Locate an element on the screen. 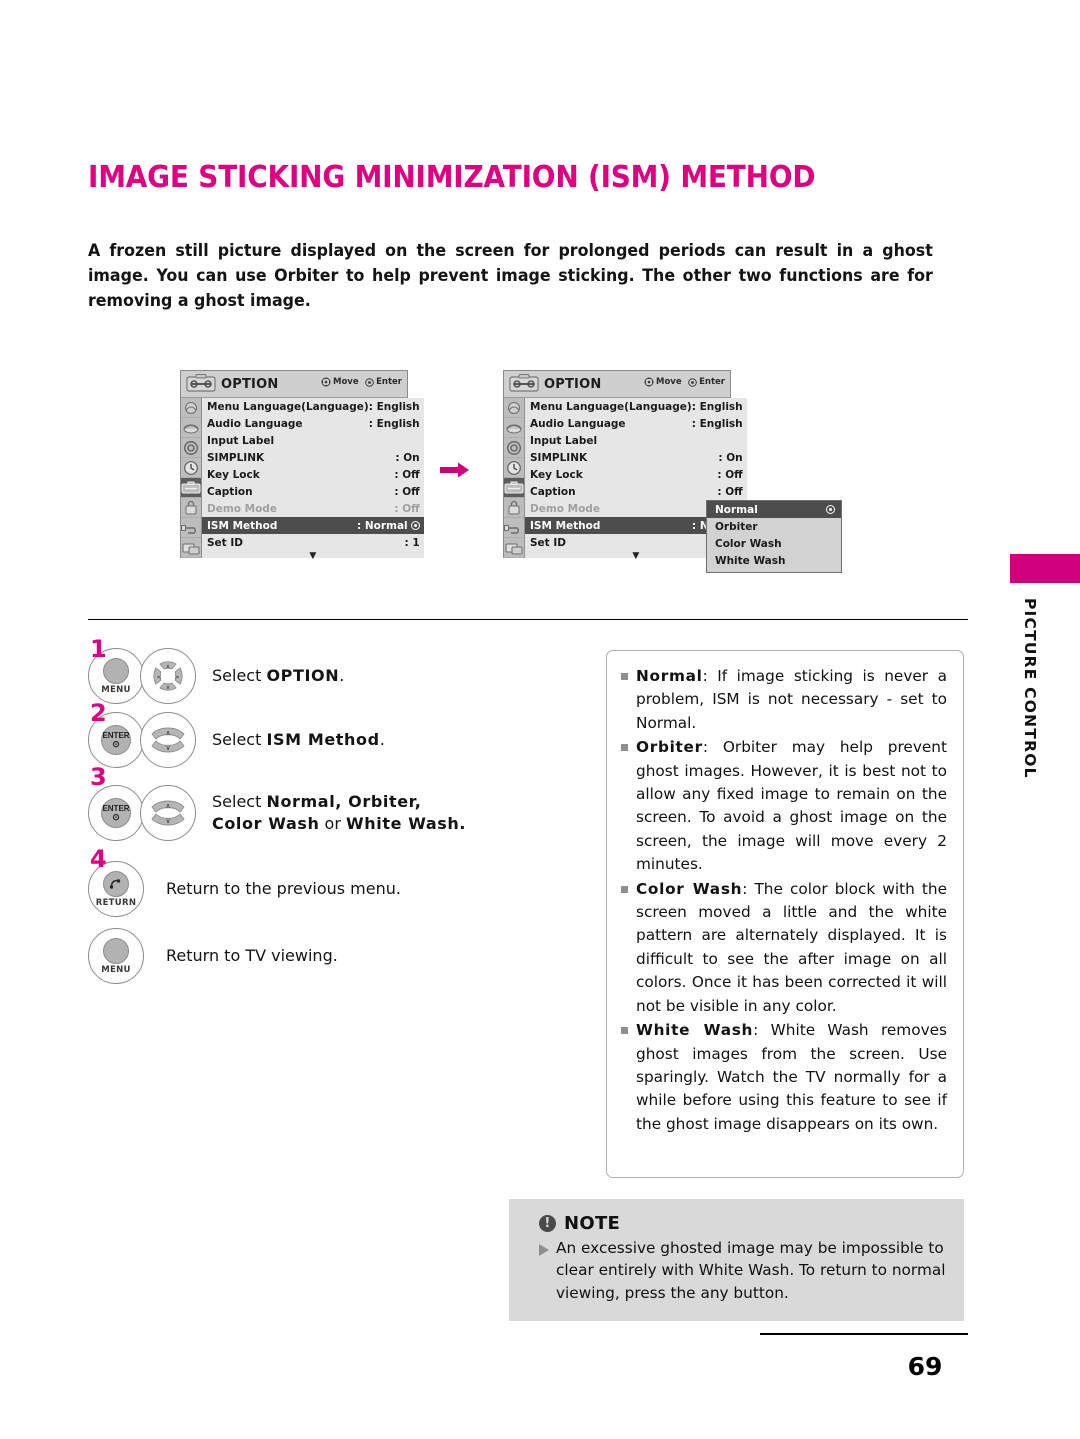 The width and height of the screenshot is (1080, 1439). menu-button: MENU is located at coordinates (116, 956).